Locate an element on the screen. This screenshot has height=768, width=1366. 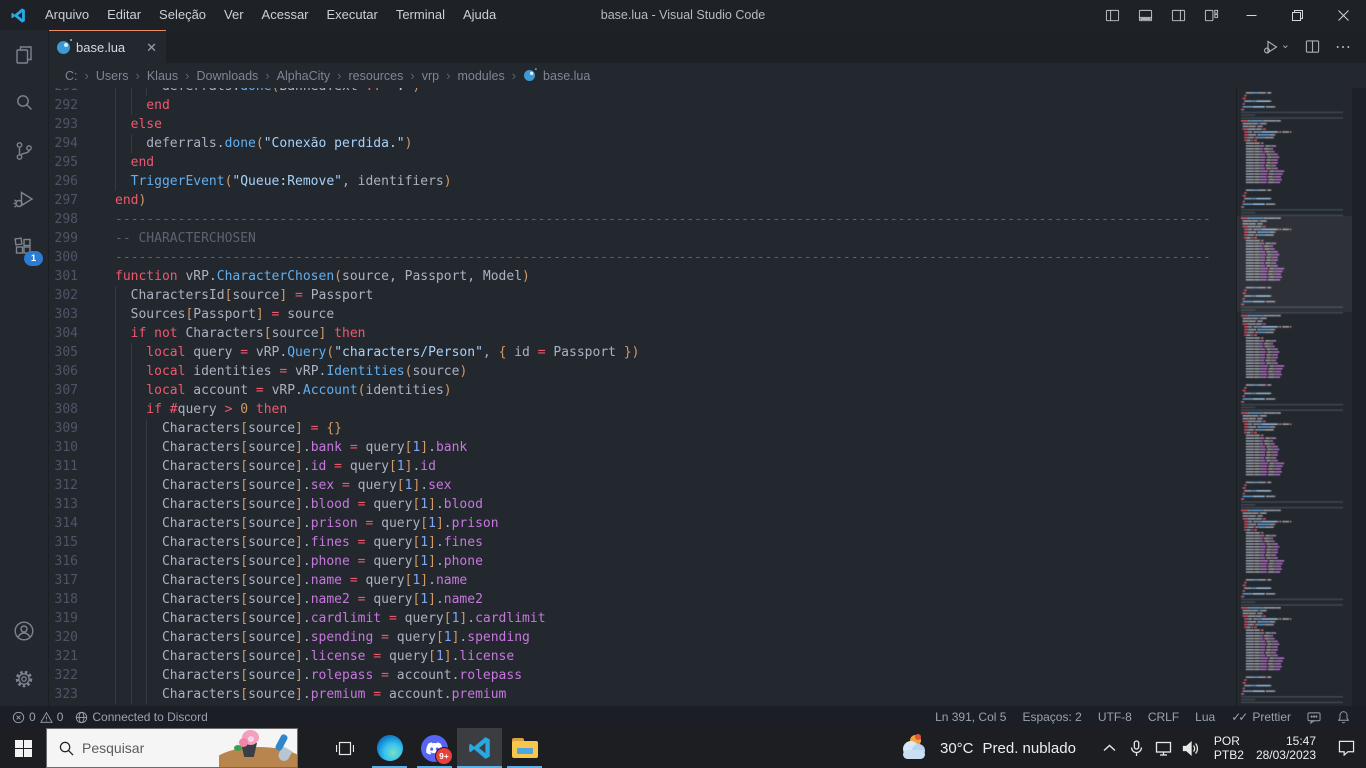
breadcrumb-segment: resources is located at coordinates (376, 76).